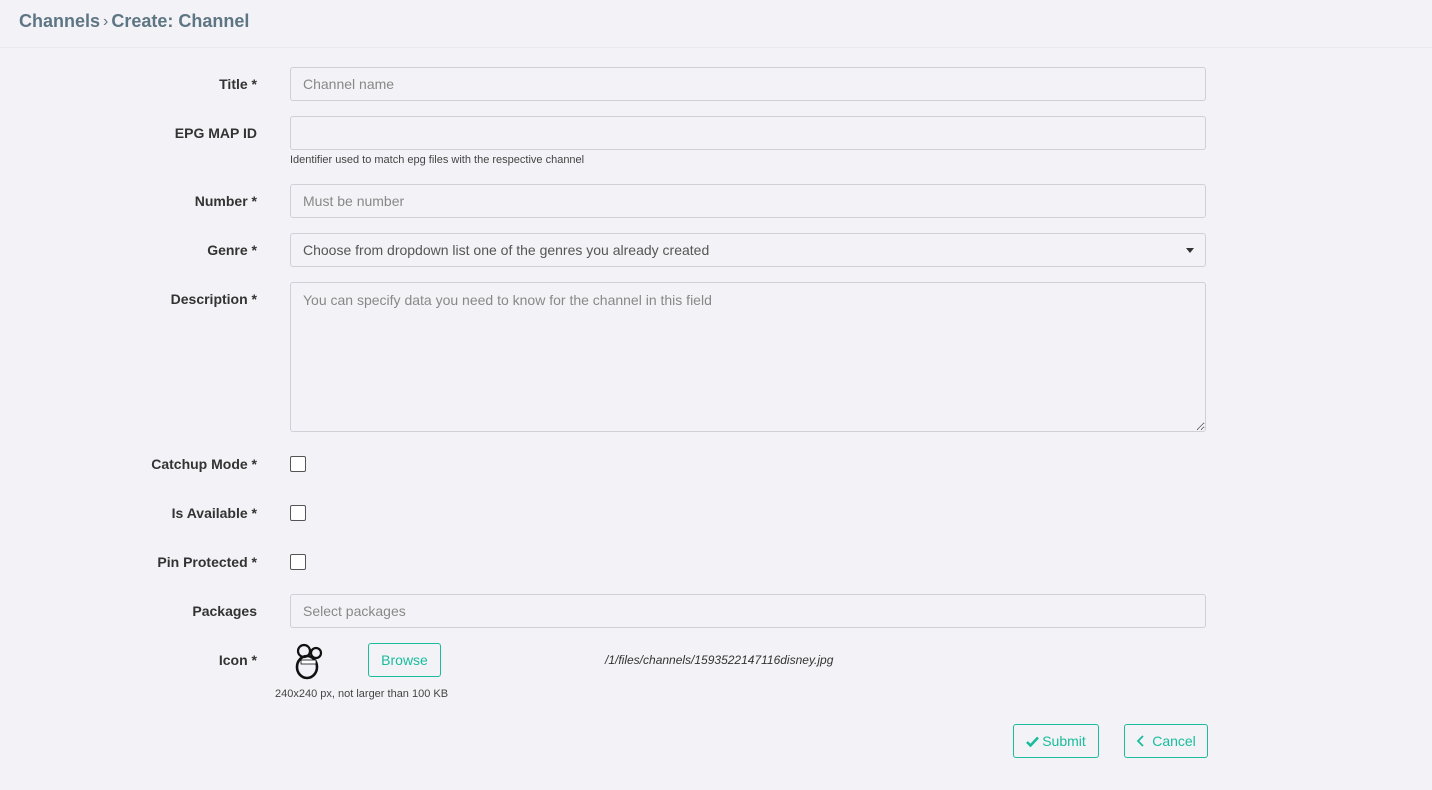 The width and height of the screenshot is (1432, 790). I want to click on title-input, so click(748, 84).